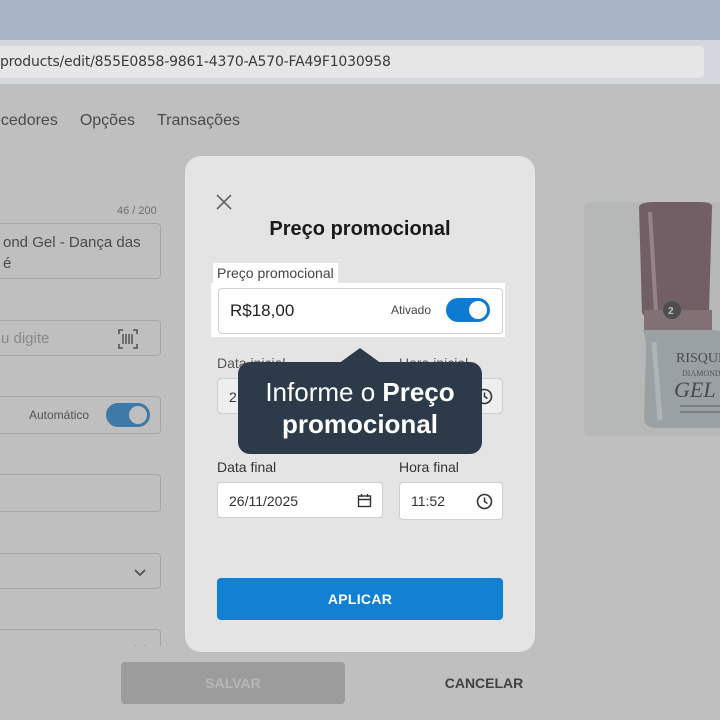  What do you see at coordinates (429, 467) in the screenshot?
I see `end-time-label: Hora final` at bounding box center [429, 467].